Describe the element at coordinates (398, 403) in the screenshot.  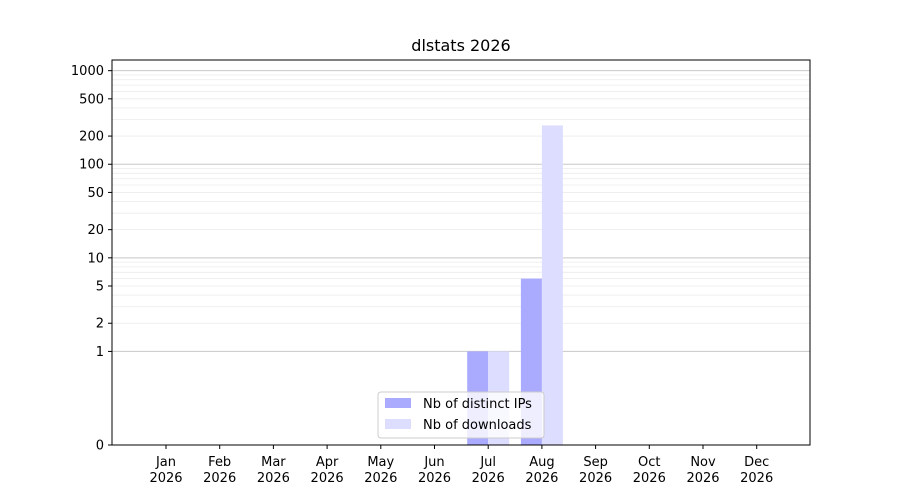
I see `legend-swatch-distinct-ips` at that location.